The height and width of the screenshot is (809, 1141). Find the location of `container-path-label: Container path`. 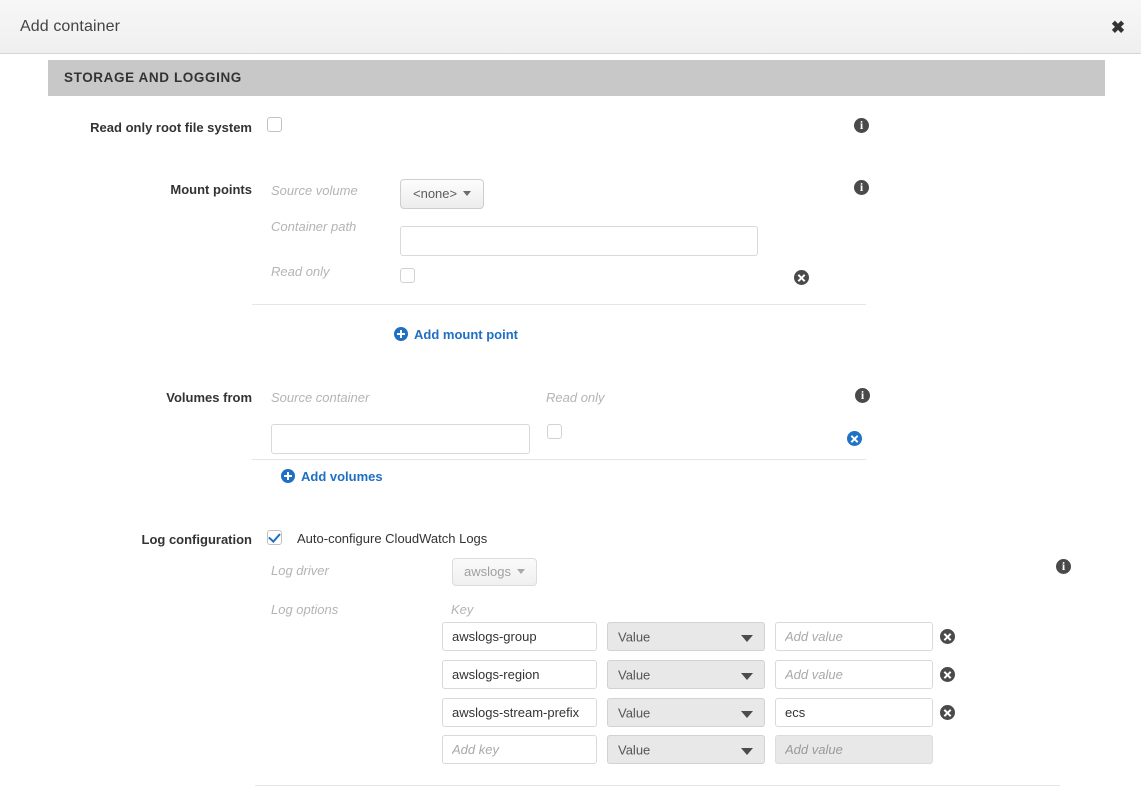

container-path-label: Container path is located at coordinates (314, 226).